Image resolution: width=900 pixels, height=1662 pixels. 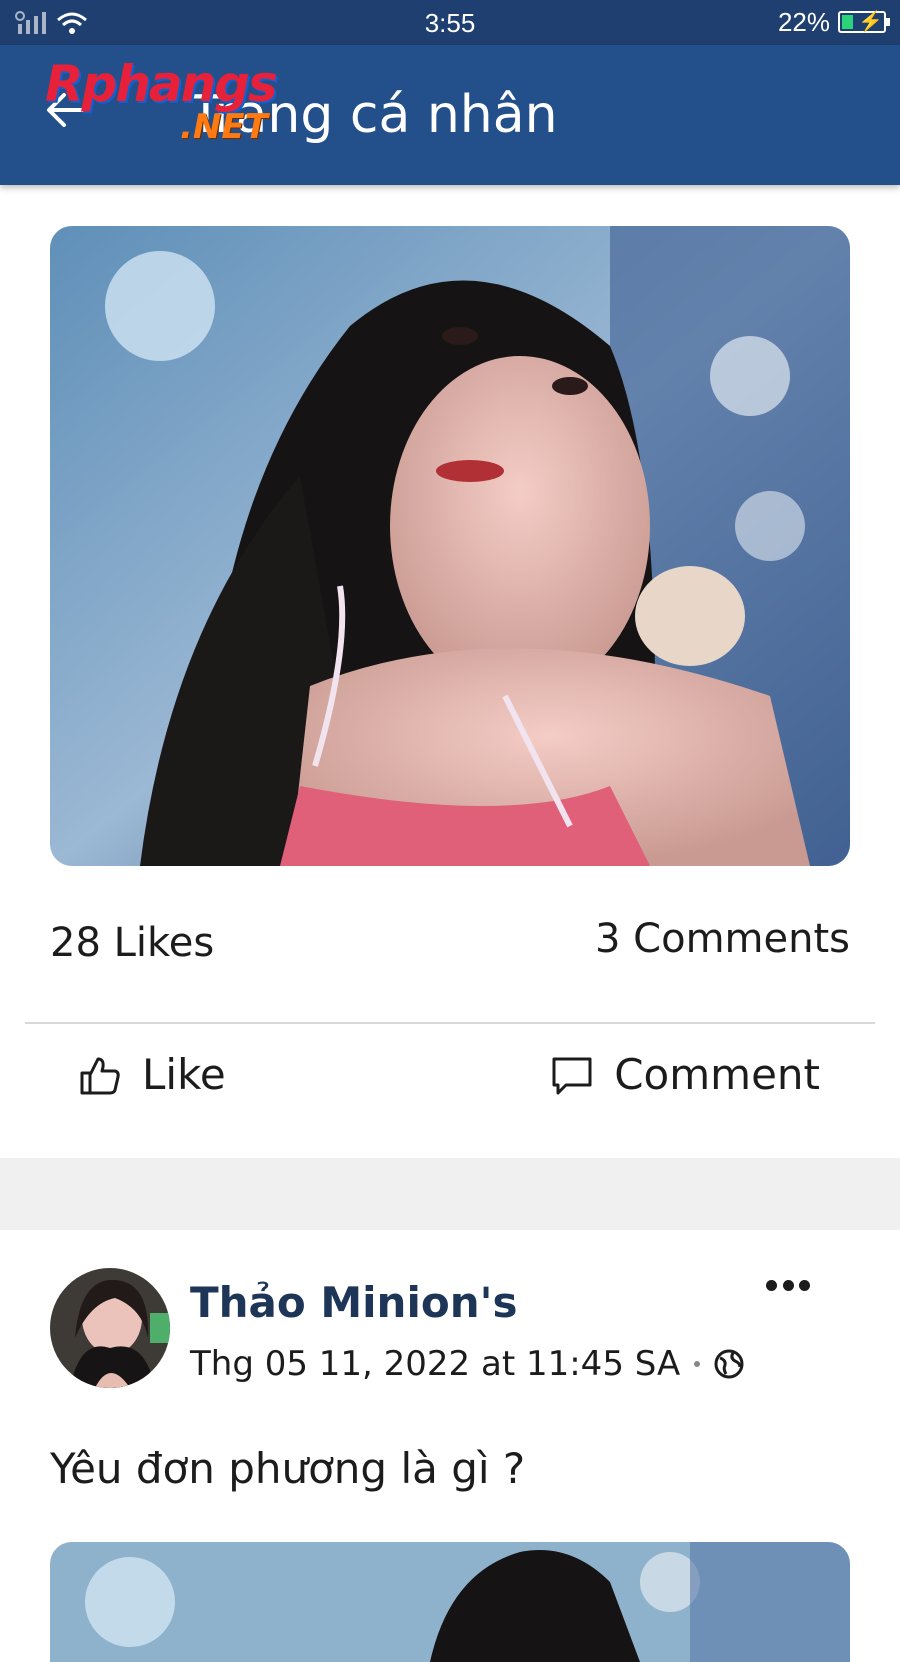 What do you see at coordinates (435, 1364) in the screenshot?
I see `post-timestamp: Thg 05 11, 2022 at 11:45 SA` at bounding box center [435, 1364].